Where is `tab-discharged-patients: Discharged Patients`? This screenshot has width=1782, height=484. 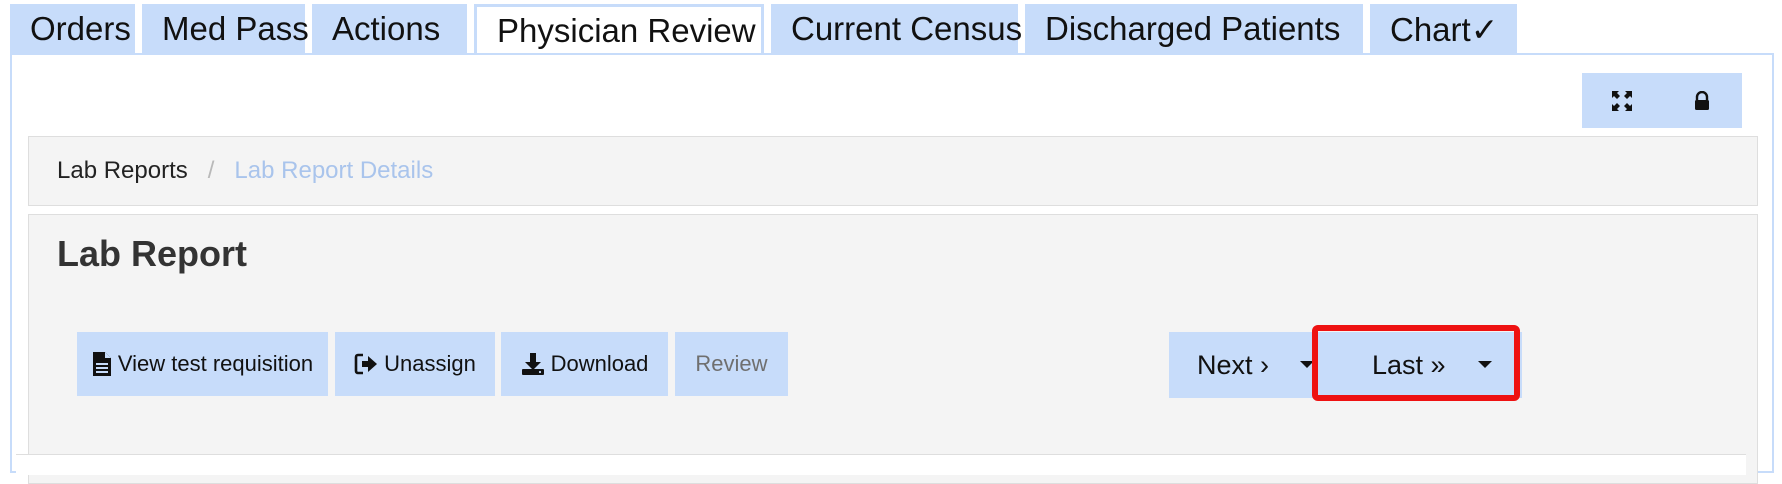
tab-discharged-patients: Discharged Patients is located at coordinates (1194, 29).